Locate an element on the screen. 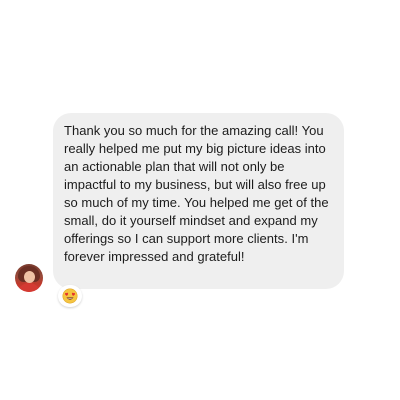 The width and height of the screenshot is (400, 400). message-reaction is located at coordinates (70, 296).